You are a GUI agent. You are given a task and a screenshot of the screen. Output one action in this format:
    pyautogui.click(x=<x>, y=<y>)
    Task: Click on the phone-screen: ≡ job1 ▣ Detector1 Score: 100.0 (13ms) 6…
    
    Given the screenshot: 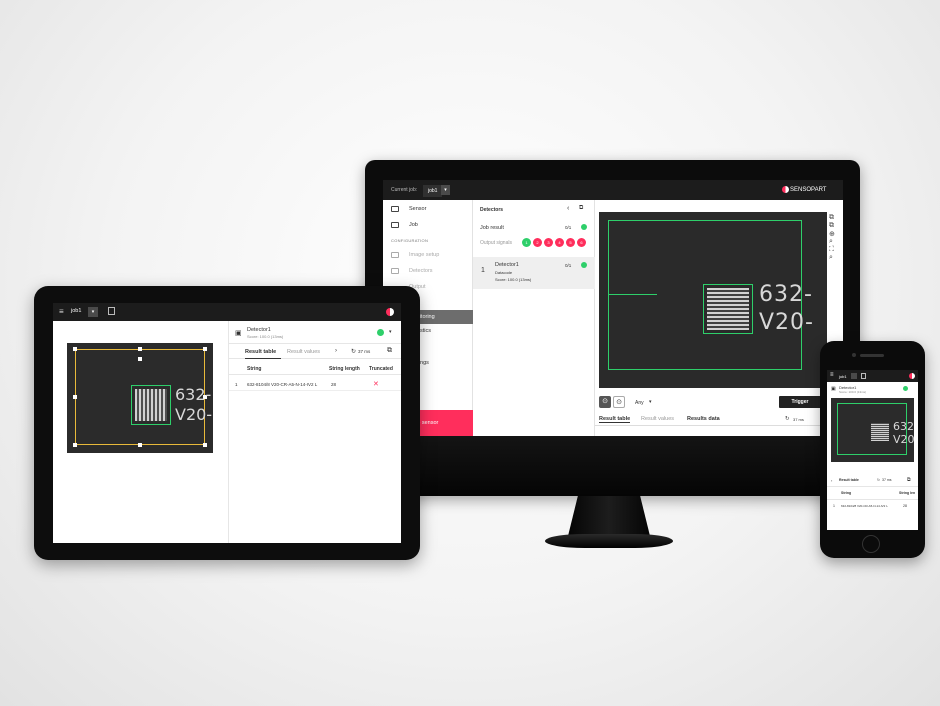 What is the action you would take?
    pyautogui.click(x=872, y=450)
    